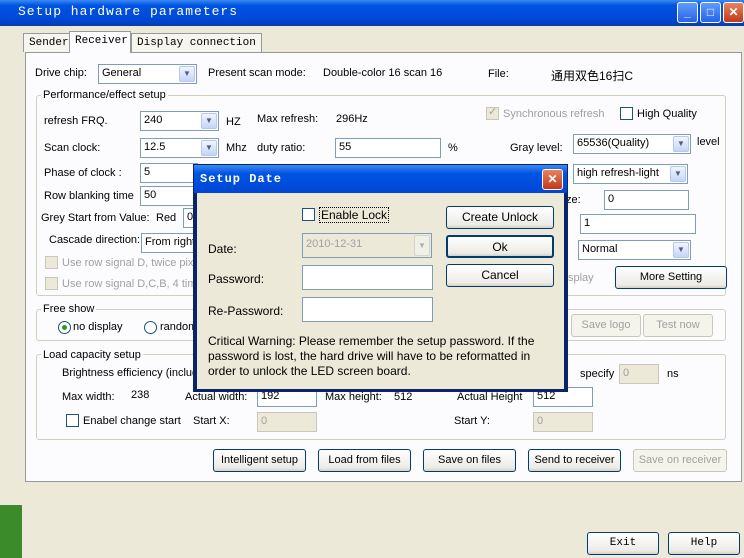 The height and width of the screenshot is (558, 744). I want to click on repassword-label: Re-Password:, so click(246, 311).